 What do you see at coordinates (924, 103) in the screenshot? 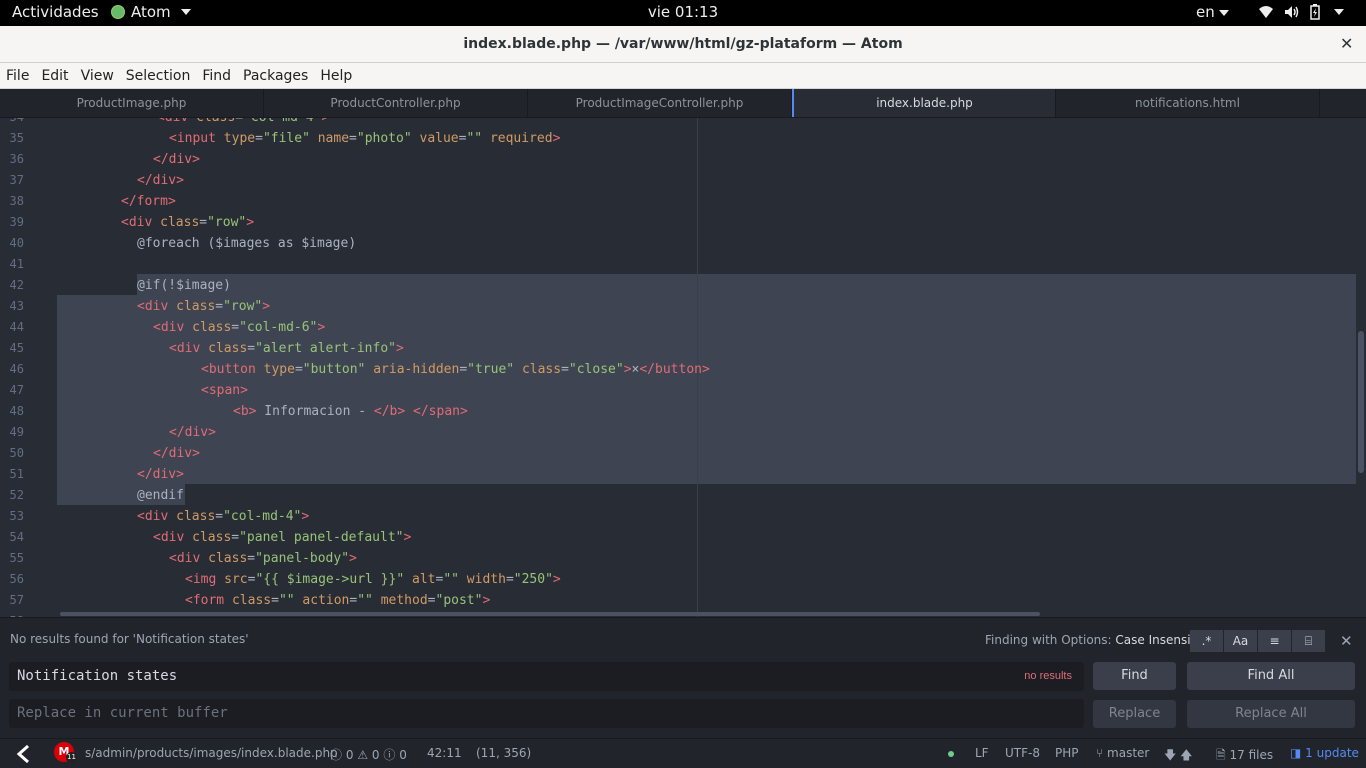
I see `tab-index-blade-php: index.blade.php` at bounding box center [924, 103].